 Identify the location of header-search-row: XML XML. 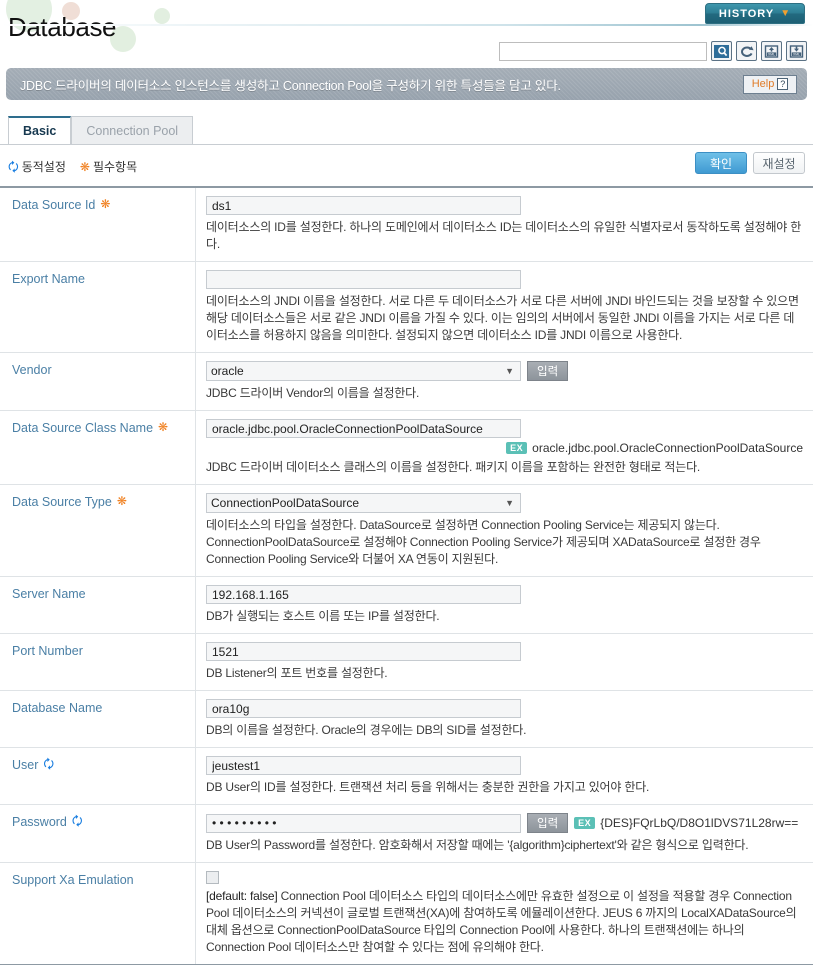
(653, 51).